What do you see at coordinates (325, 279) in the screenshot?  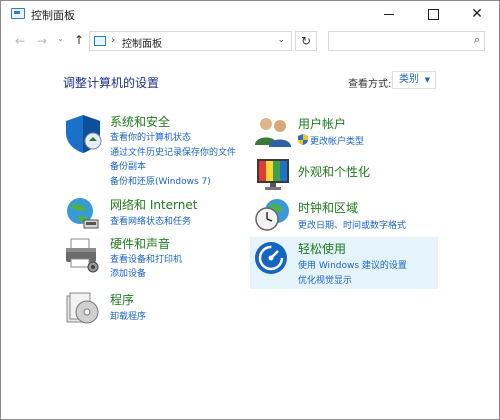 I see `link-optimize-visual-display: 优化视觉显示` at bounding box center [325, 279].